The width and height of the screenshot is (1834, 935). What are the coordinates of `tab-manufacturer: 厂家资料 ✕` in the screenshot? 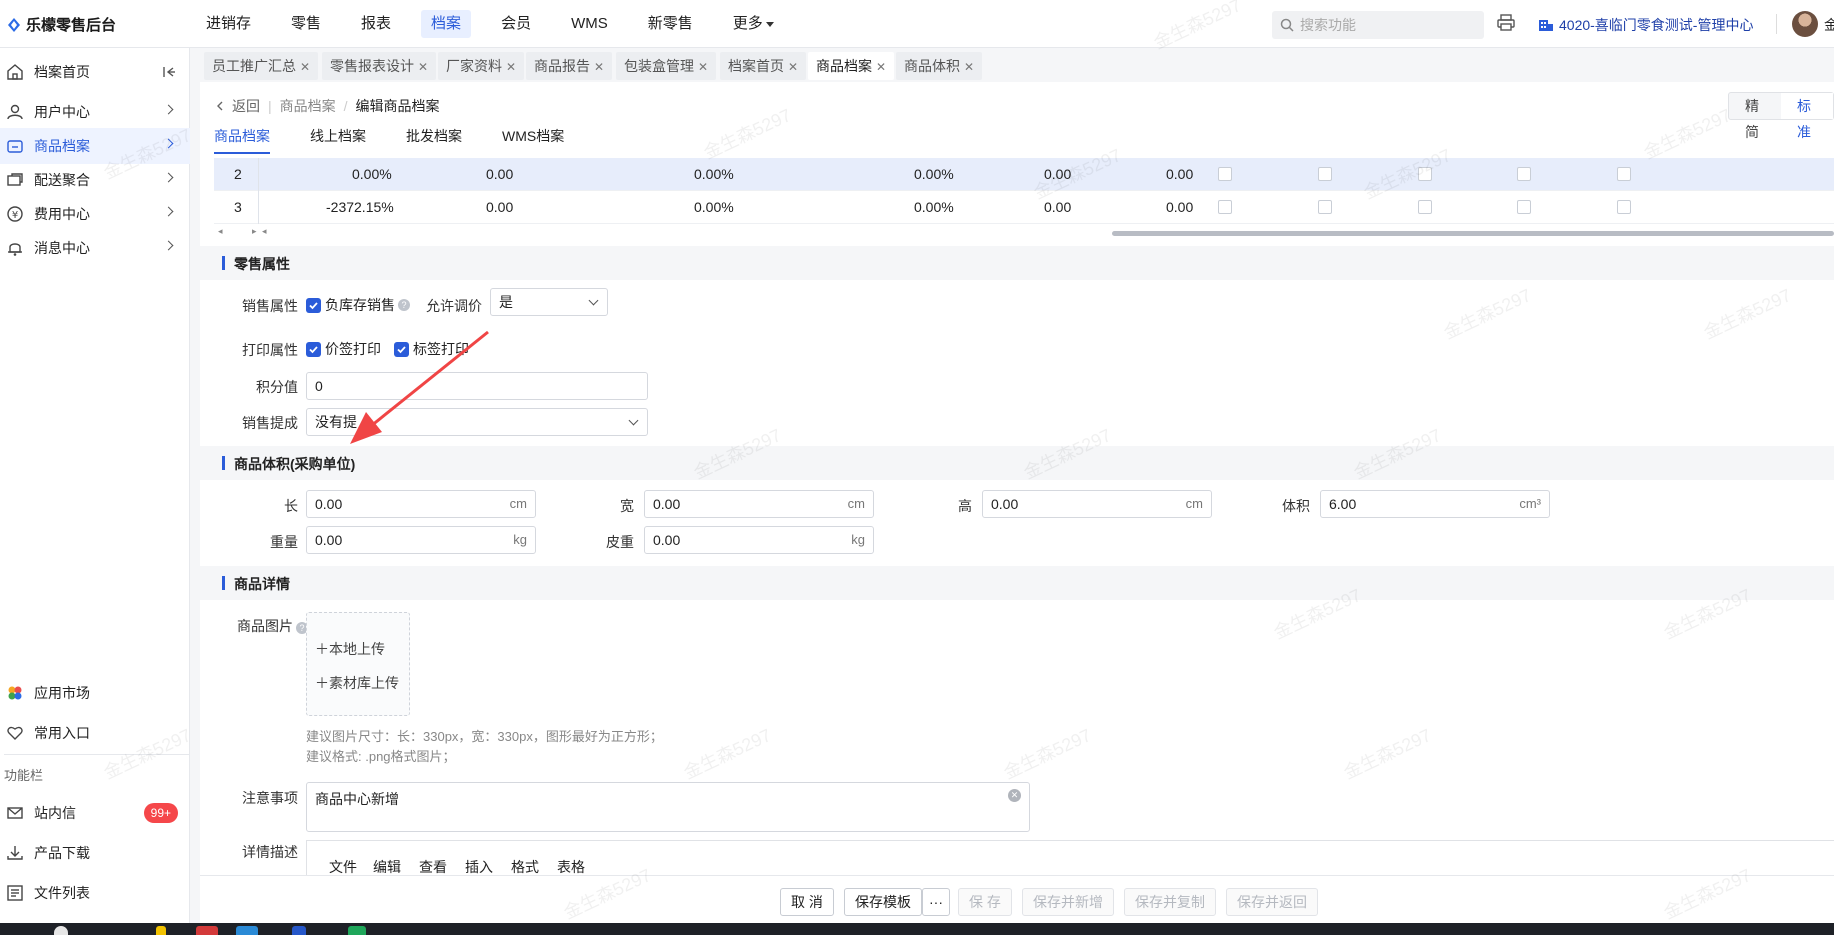 It's located at (481, 66).